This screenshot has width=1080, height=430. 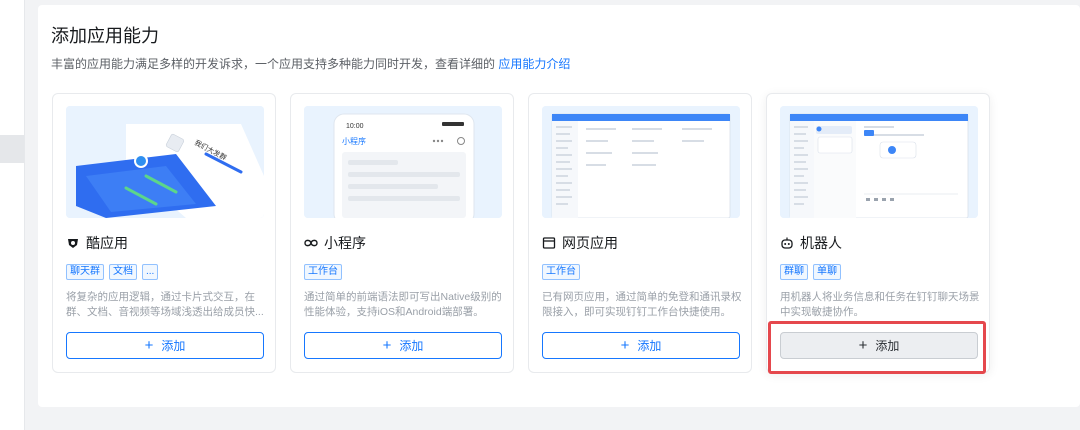 I want to click on add-web-app-button: + 添加, so click(x=641, y=345).